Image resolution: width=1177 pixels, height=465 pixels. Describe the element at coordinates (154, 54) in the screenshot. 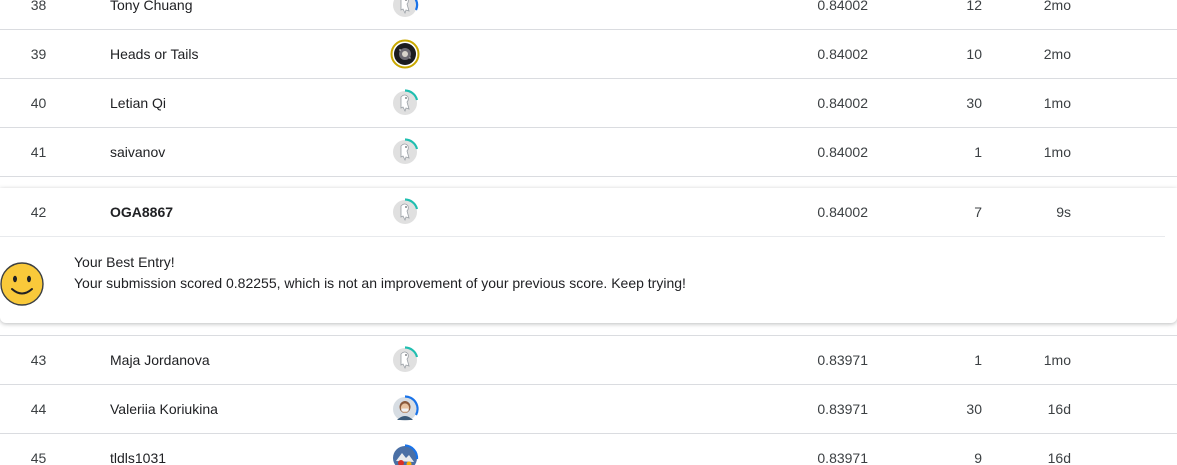

I see `team-name-link: Heads or Tails` at that location.